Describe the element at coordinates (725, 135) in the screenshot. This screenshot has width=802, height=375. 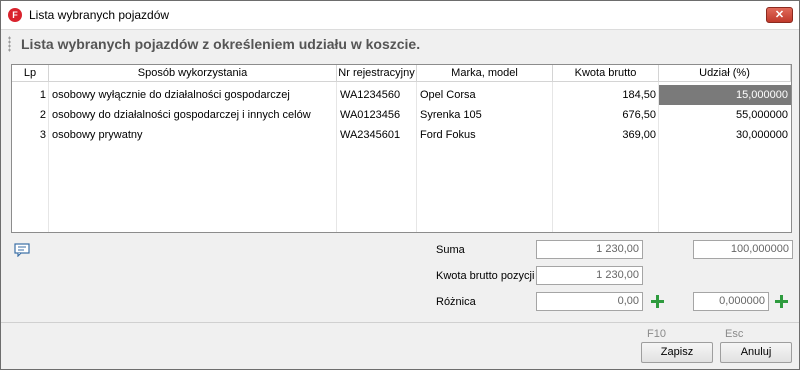
I see `table-cell-share: 30,000000` at that location.